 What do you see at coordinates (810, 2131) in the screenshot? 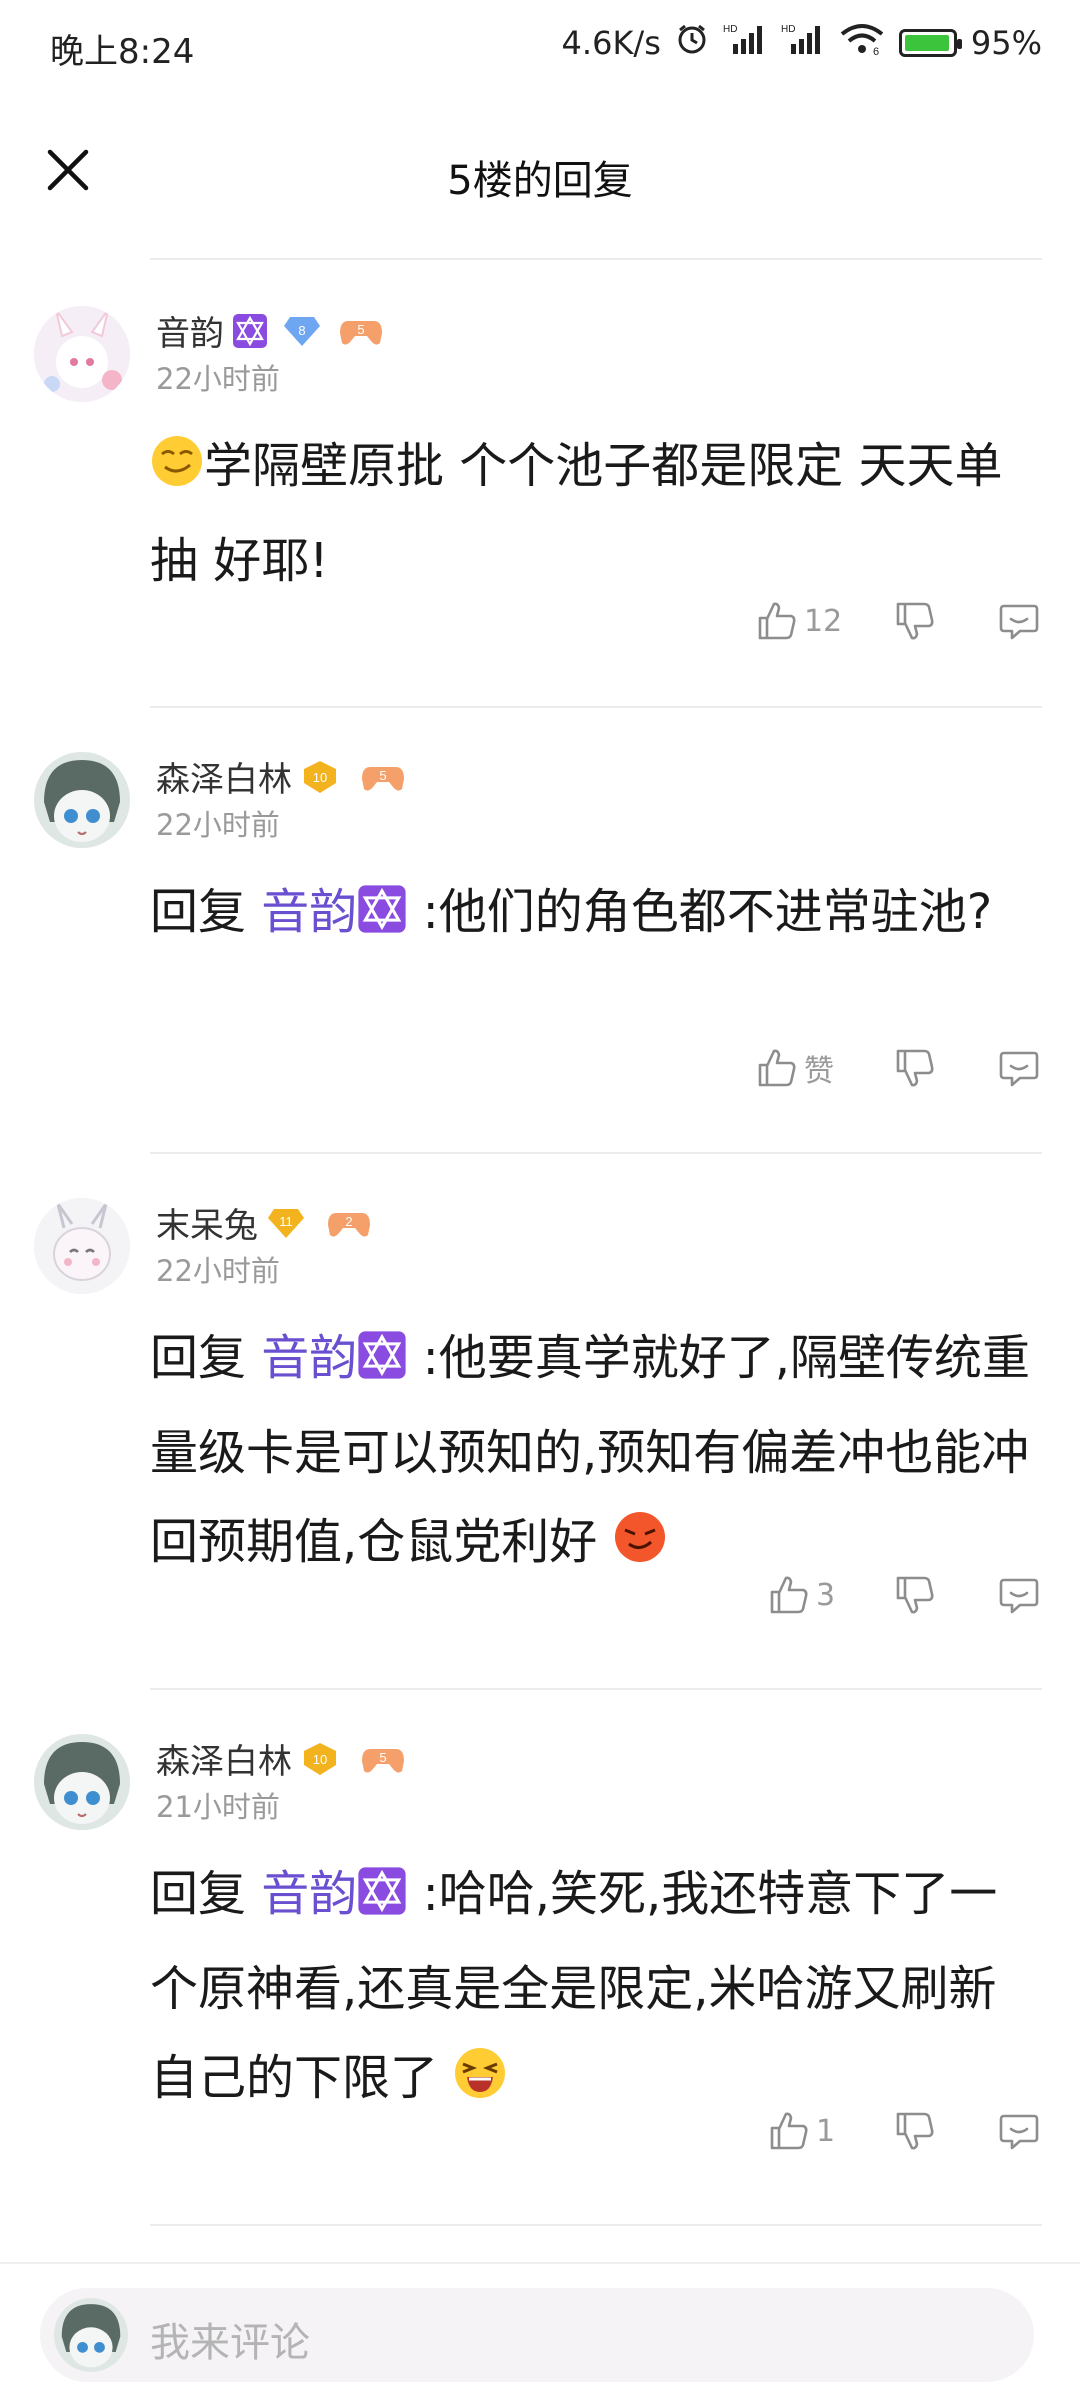
I see `like-button: 1` at bounding box center [810, 2131].